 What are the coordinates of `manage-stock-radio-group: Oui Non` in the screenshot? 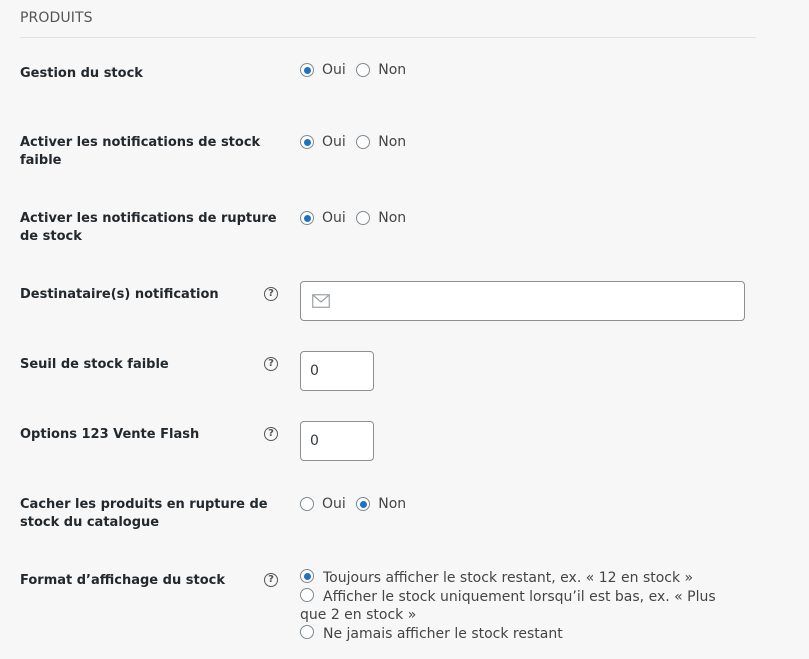 It's located at (356, 71).